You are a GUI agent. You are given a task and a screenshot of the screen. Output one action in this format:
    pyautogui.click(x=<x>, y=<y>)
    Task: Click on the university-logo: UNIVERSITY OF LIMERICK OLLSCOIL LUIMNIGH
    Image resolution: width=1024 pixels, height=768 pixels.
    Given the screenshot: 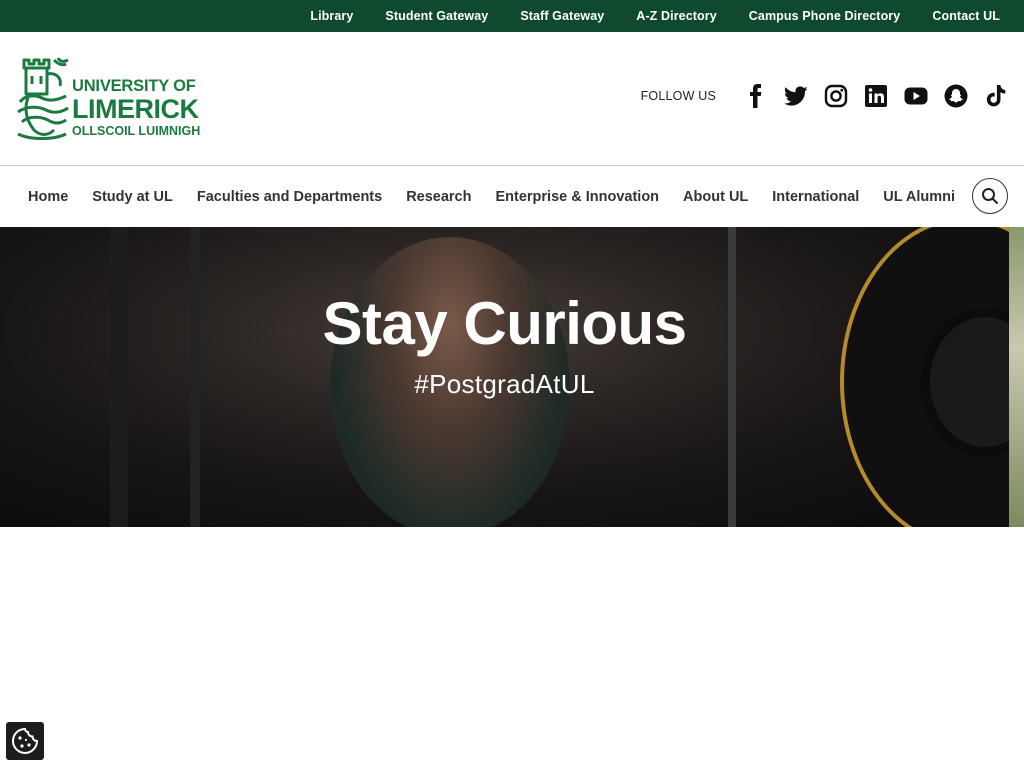 What is the action you would take?
    pyautogui.click(x=114, y=100)
    